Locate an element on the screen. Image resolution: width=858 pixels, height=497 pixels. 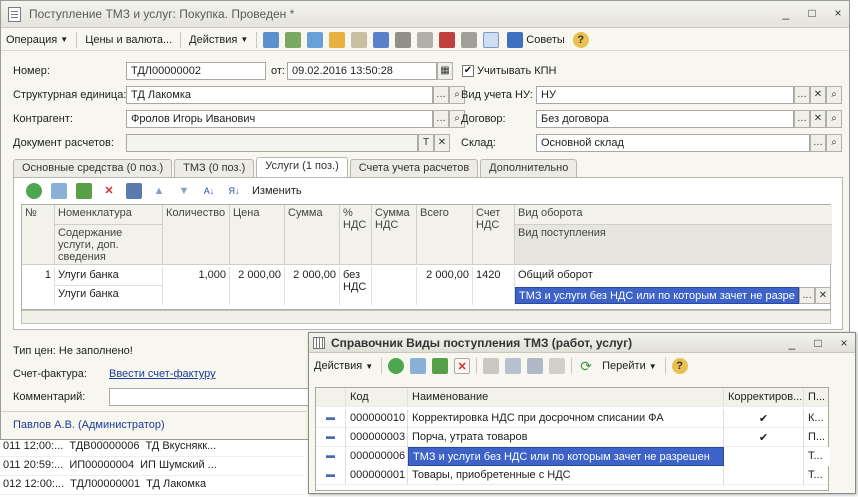
contract-field: Без договора is located at coordinates (665, 119).